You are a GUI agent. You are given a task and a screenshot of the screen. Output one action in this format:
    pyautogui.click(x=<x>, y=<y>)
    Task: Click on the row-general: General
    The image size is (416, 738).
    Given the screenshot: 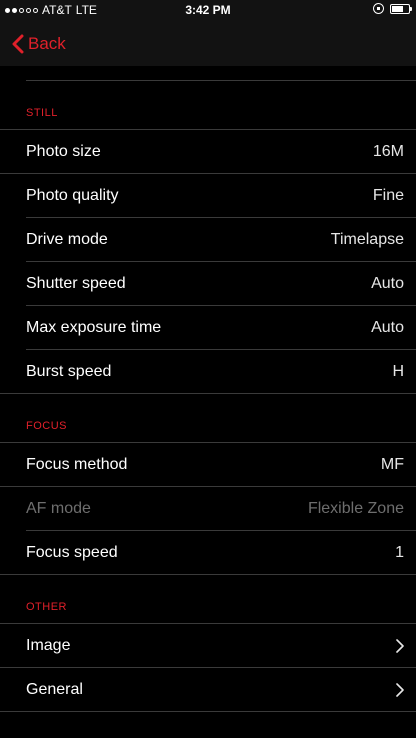 What is the action you would take?
    pyautogui.click(x=208, y=690)
    